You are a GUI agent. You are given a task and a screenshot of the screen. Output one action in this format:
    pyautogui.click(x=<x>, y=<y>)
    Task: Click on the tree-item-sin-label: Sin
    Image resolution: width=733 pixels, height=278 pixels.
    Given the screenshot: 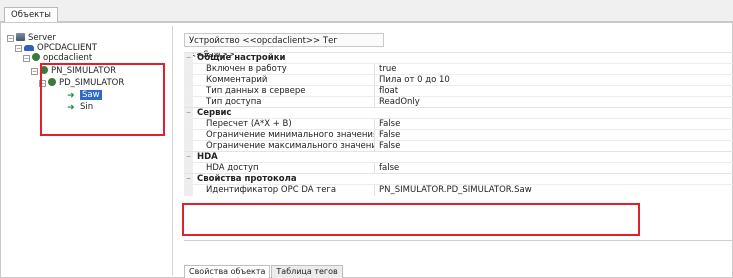 What is the action you would take?
    pyautogui.click(x=87, y=107)
    